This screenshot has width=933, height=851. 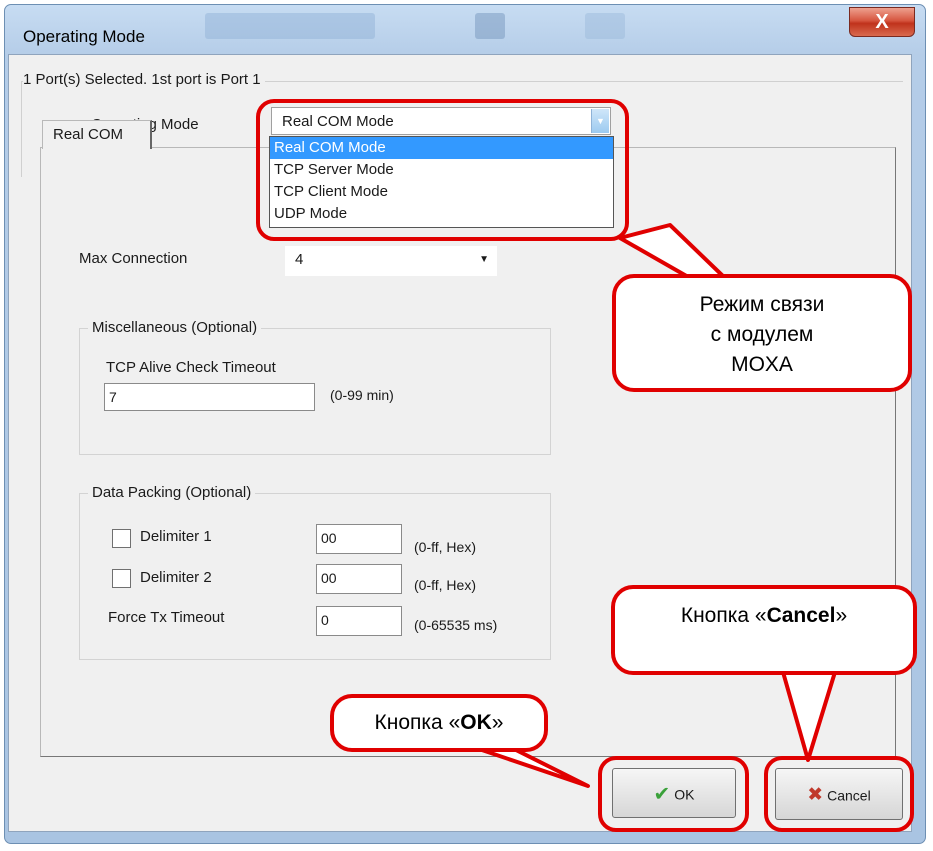 What do you see at coordinates (809, 716) in the screenshot?
I see `cancel-callout-pointer` at bounding box center [809, 716].